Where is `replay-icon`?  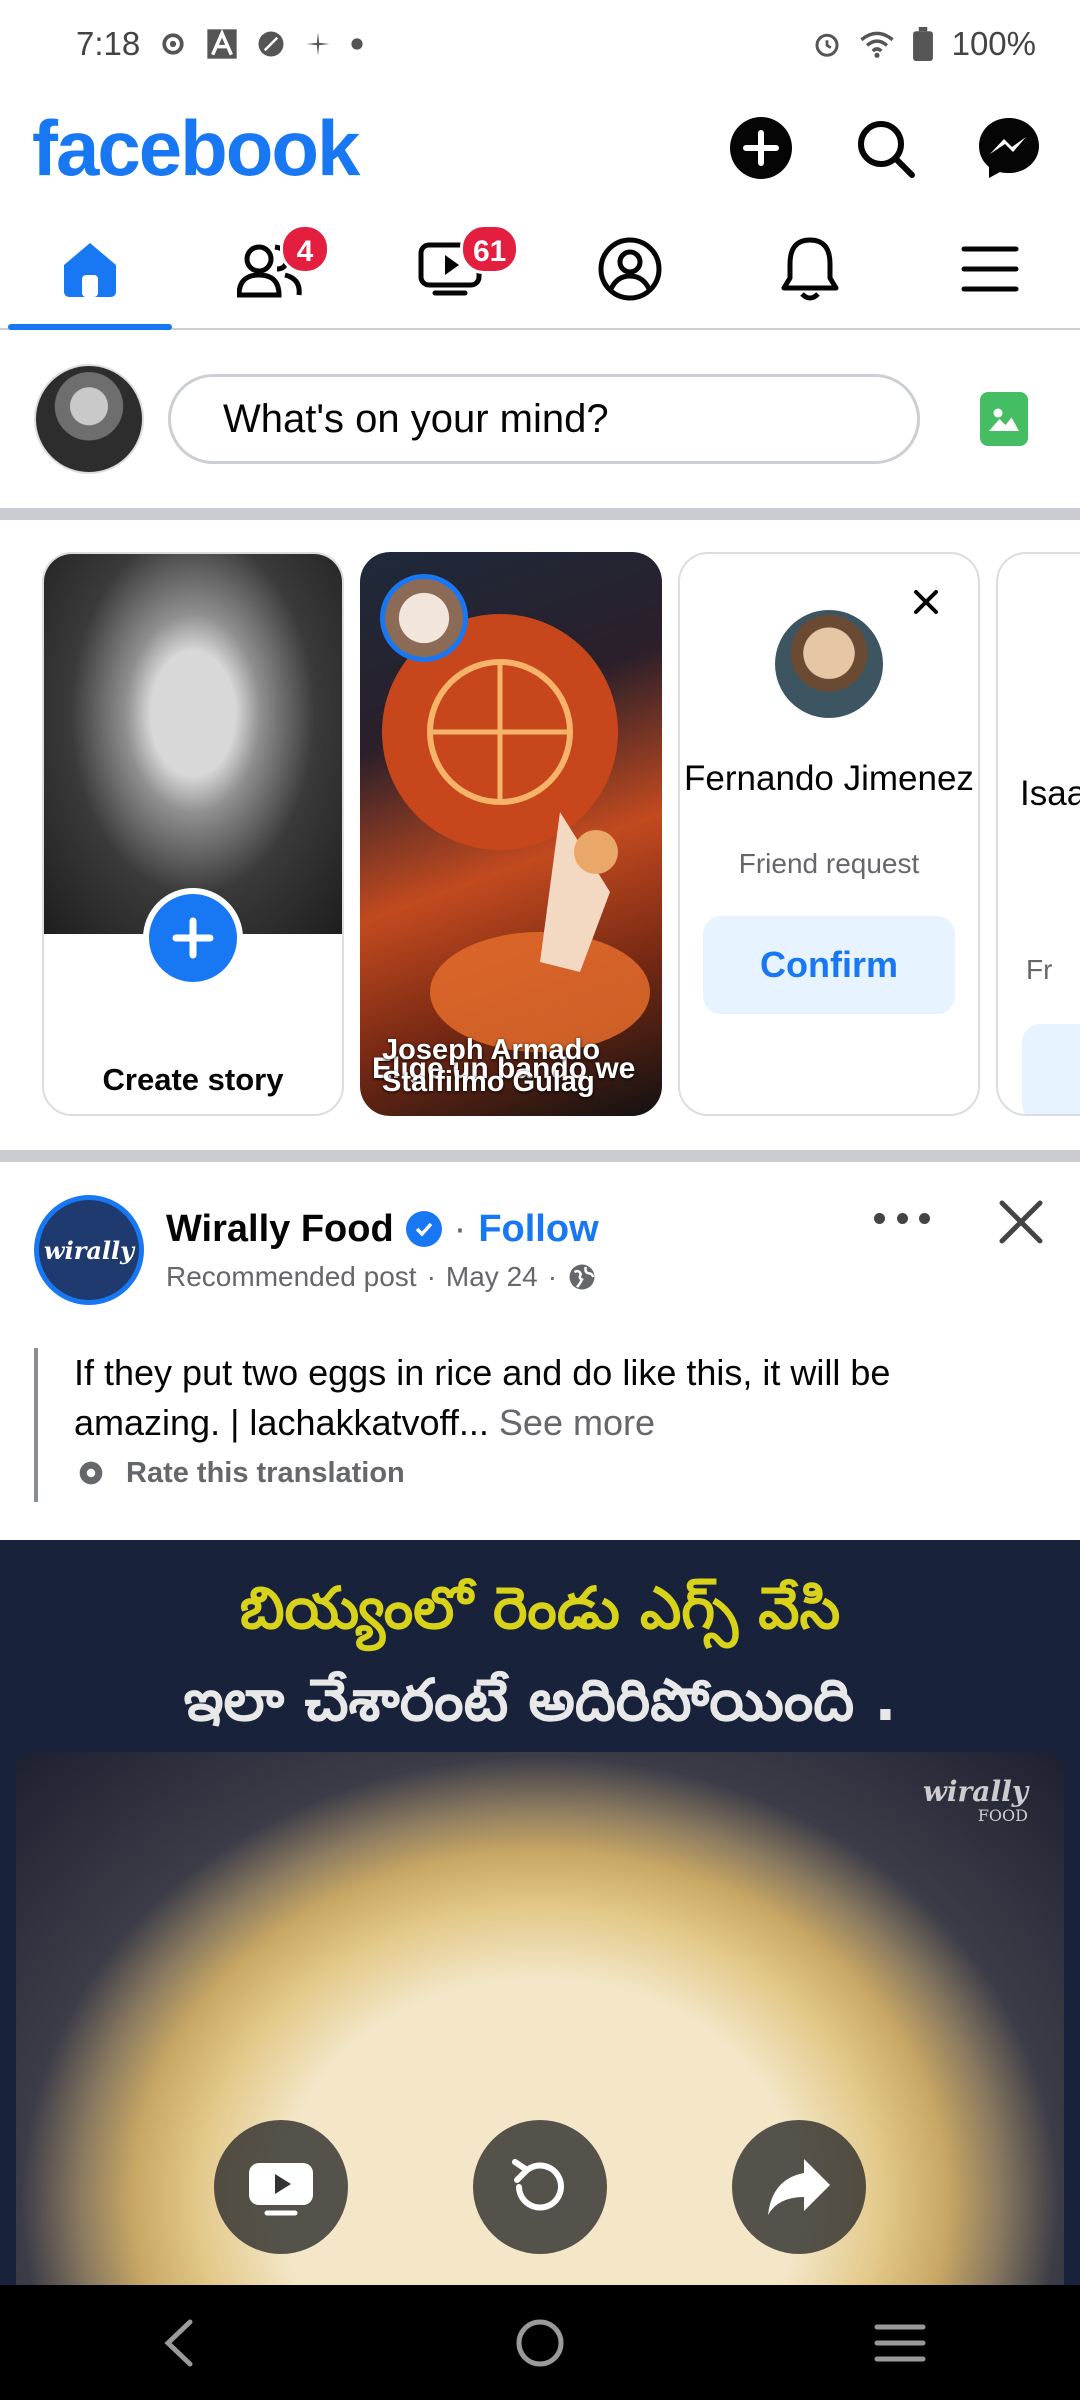
replay-icon is located at coordinates (538, 2185).